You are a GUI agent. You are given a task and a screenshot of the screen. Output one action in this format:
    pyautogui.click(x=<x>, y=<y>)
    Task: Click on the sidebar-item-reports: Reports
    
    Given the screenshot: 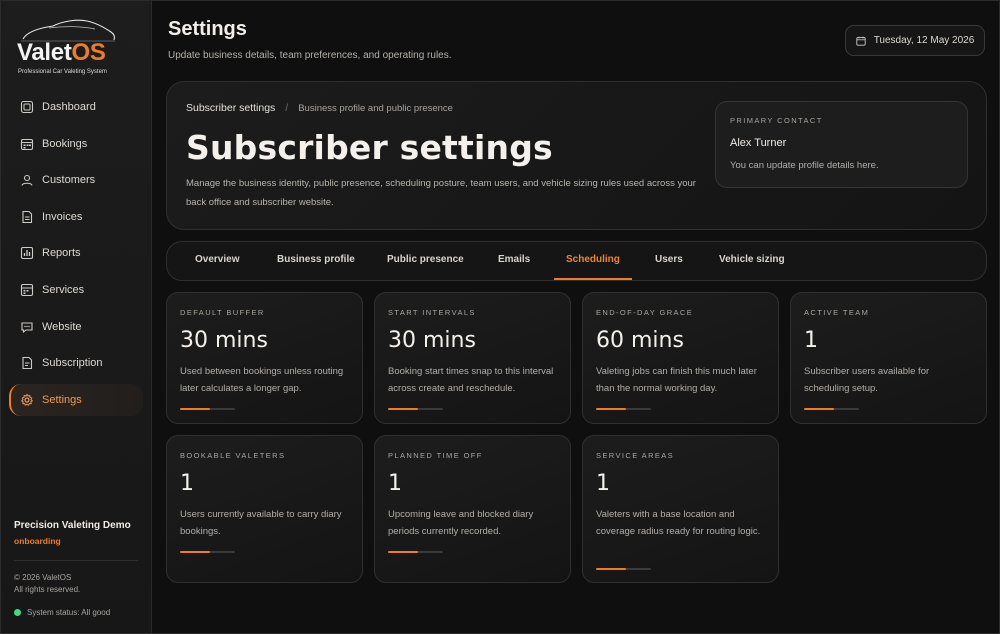 What is the action you would take?
    pyautogui.click(x=76, y=253)
    